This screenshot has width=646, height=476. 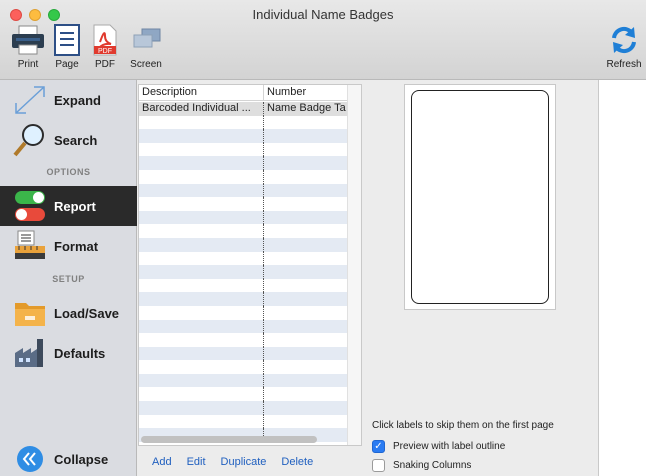 I want to click on refresh-button: Refresh, so click(x=624, y=49).